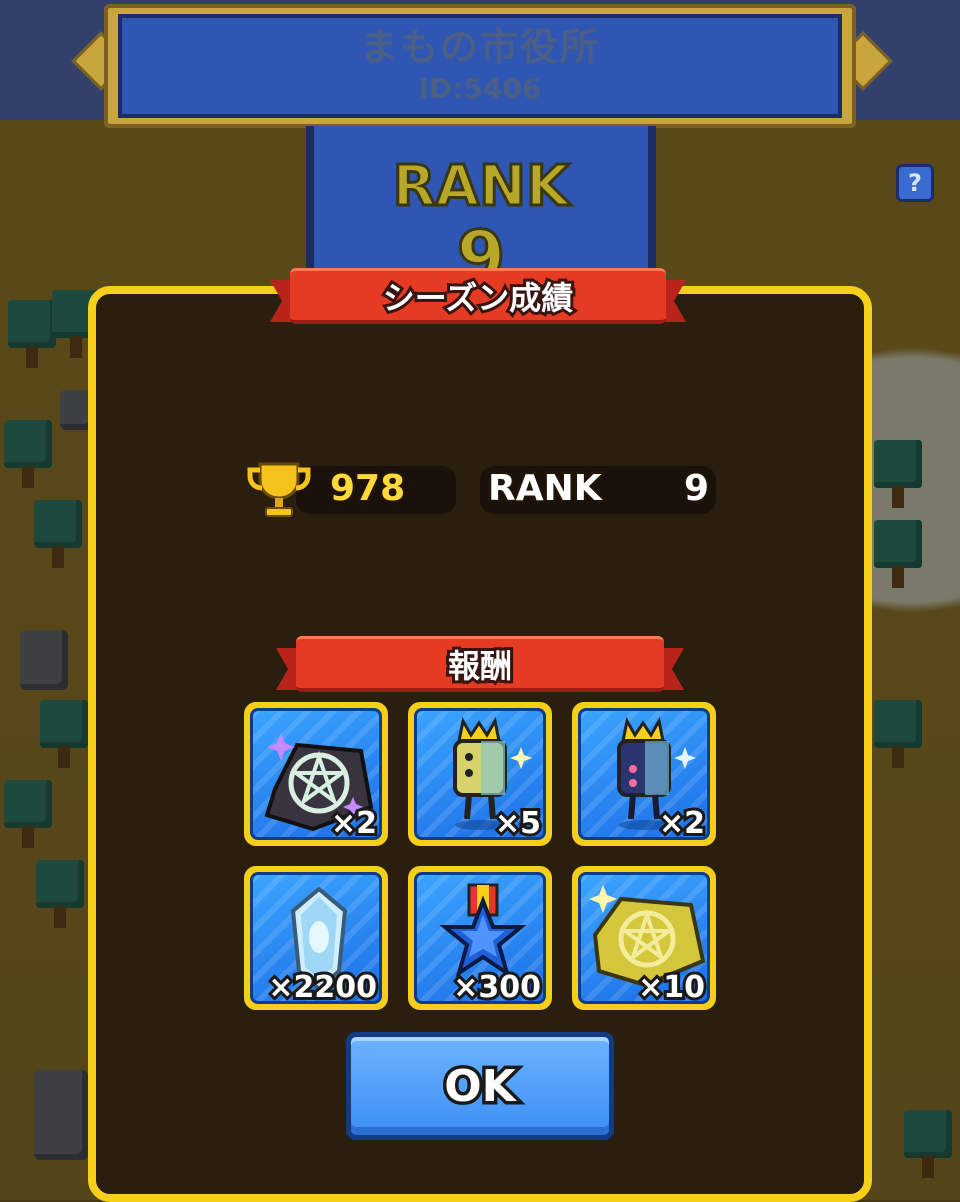 This screenshot has height=1202, width=960. What do you see at coordinates (496, 985) in the screenshot?
I see `reward-qty: ×300` at bounding box center [496, 985].